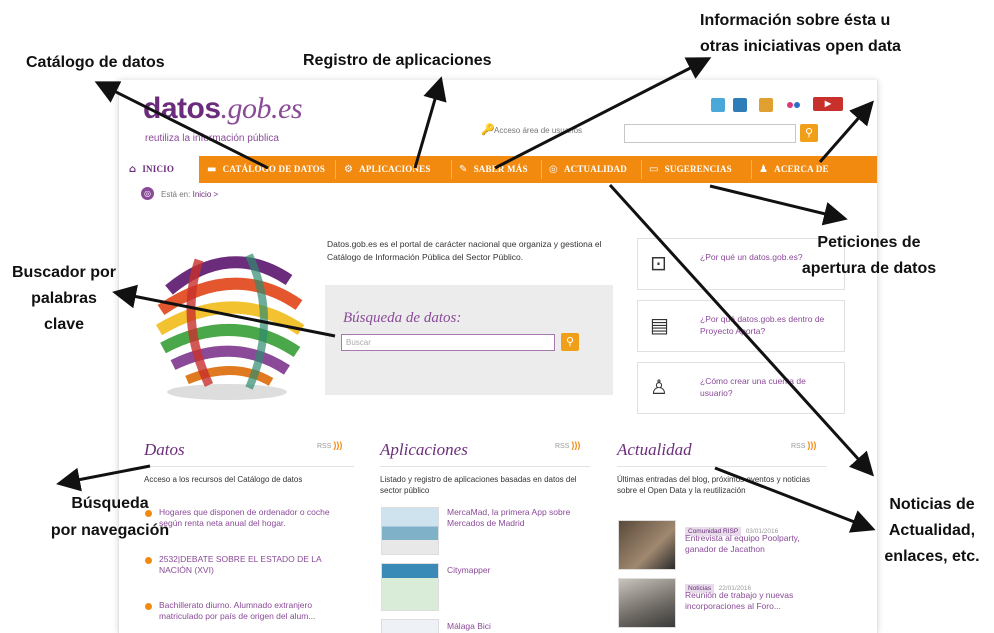  Describe the element at coordinates (274, 169) in the screenshot. I see `nav-label: CATÁLOGO DE DATOS` at that location.